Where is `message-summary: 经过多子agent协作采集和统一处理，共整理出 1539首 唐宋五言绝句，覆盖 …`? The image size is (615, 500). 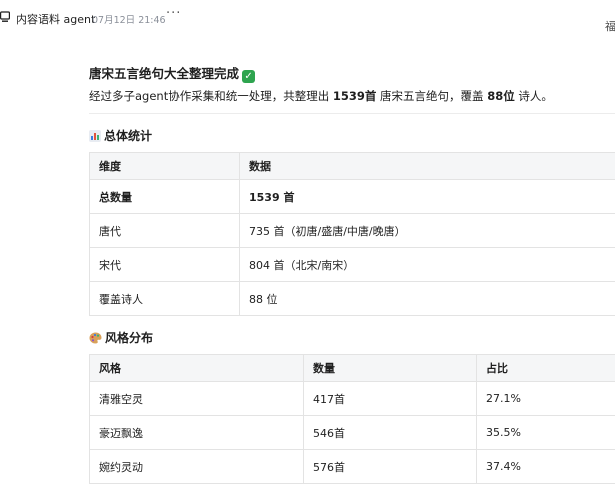 message-summary: 经过多子agent协作采集和统一处理，共整理出 1539首 唐宋五言绝句，覆盖 … is located at coordinates (321, 96).